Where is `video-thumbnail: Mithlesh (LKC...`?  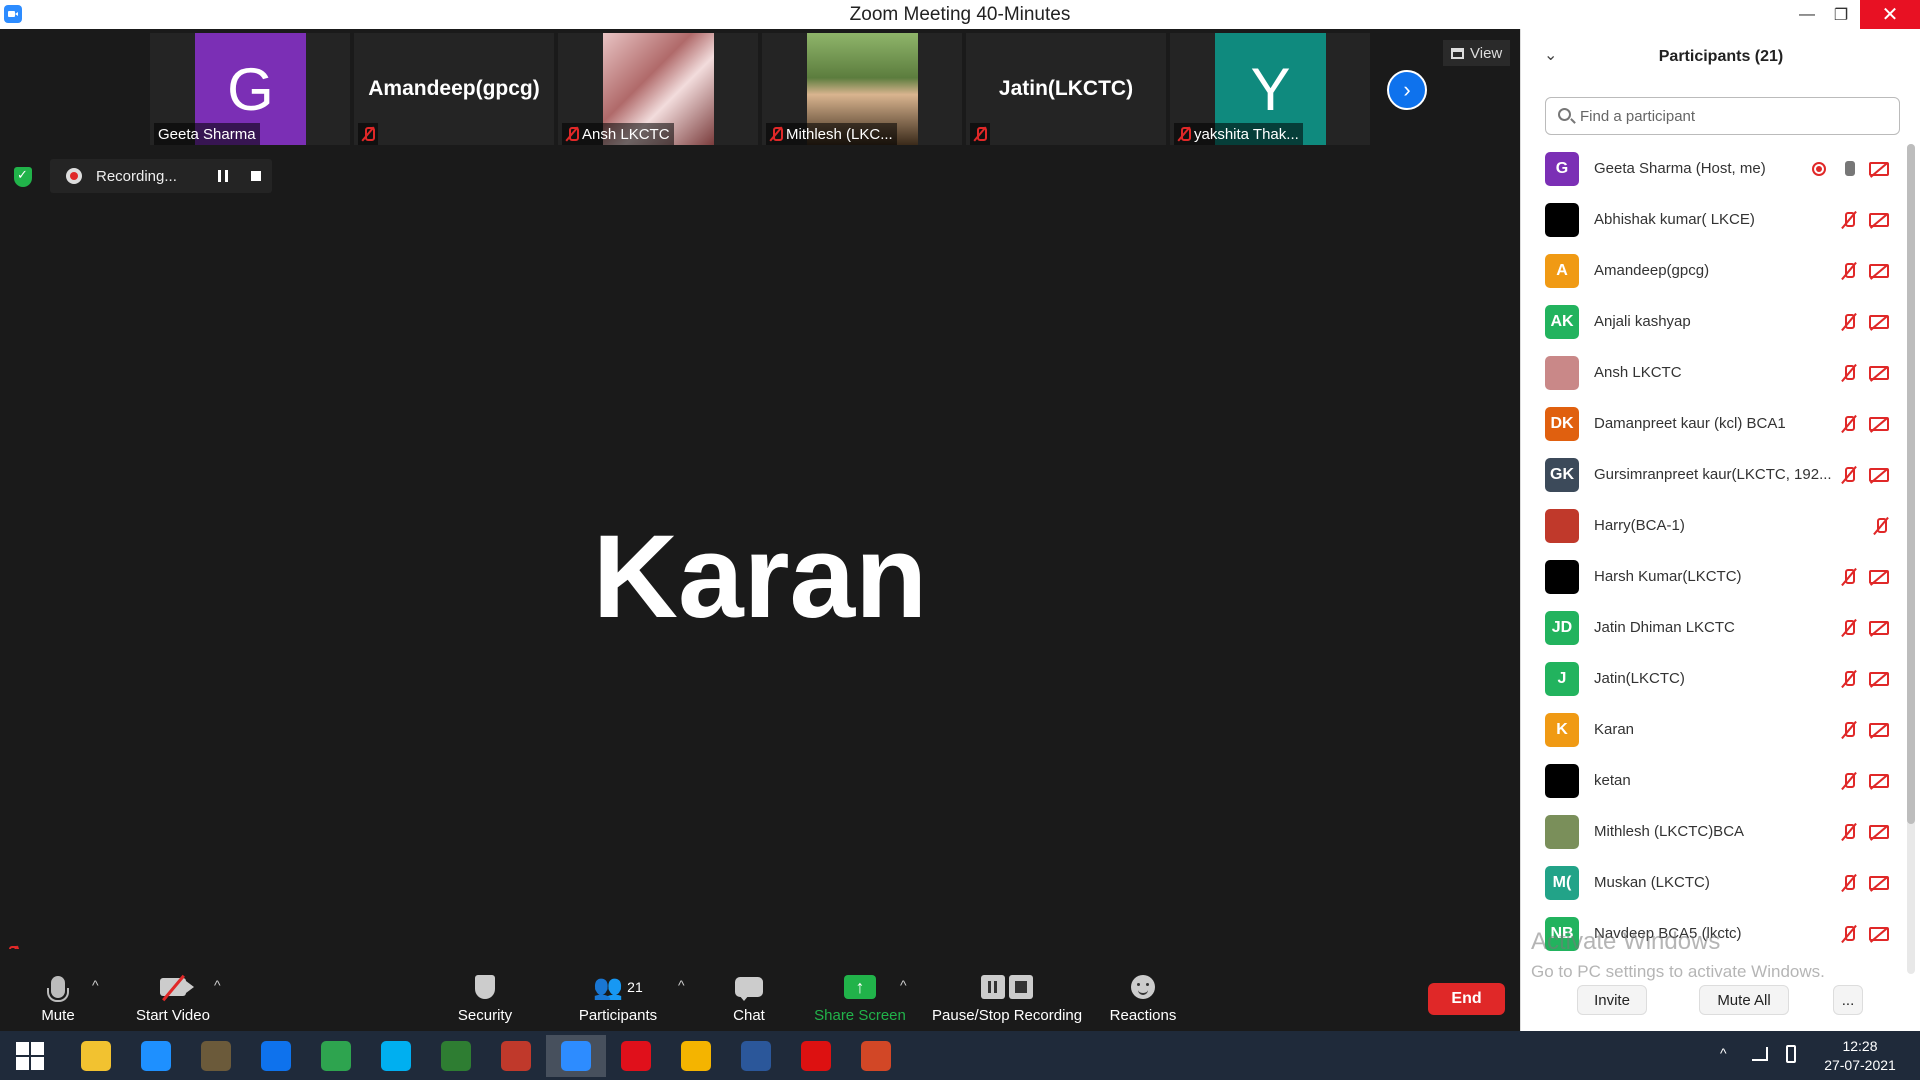 video-thumbnail: Mithlesh (LKC... is located at coordinates (862, 89).